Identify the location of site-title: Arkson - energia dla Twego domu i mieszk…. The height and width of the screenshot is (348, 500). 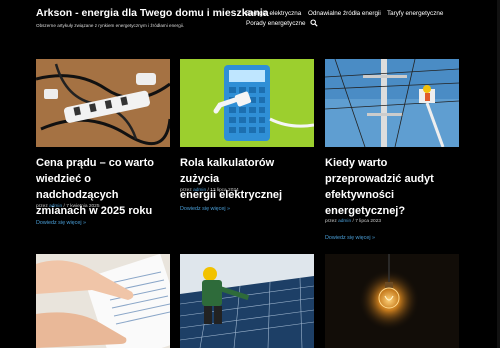
(152, 13).